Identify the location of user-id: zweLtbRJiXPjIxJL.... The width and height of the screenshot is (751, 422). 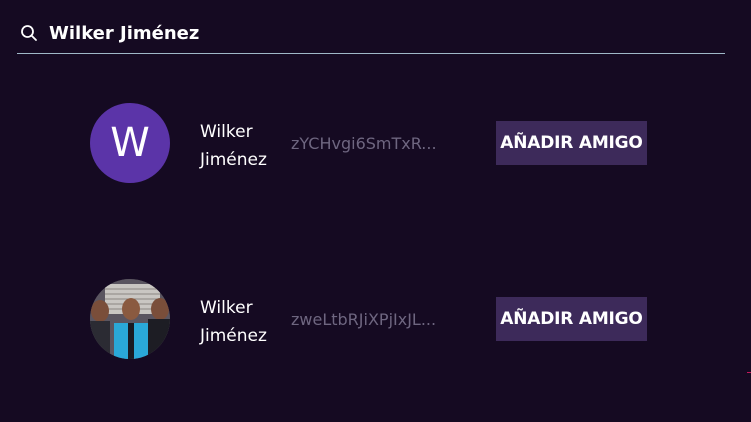
(364, 319).